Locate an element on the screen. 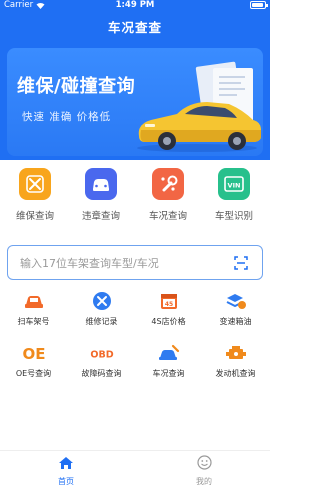 This screenshot has width=320, height=485. smiley-icon is located at coordinates (204, 462).